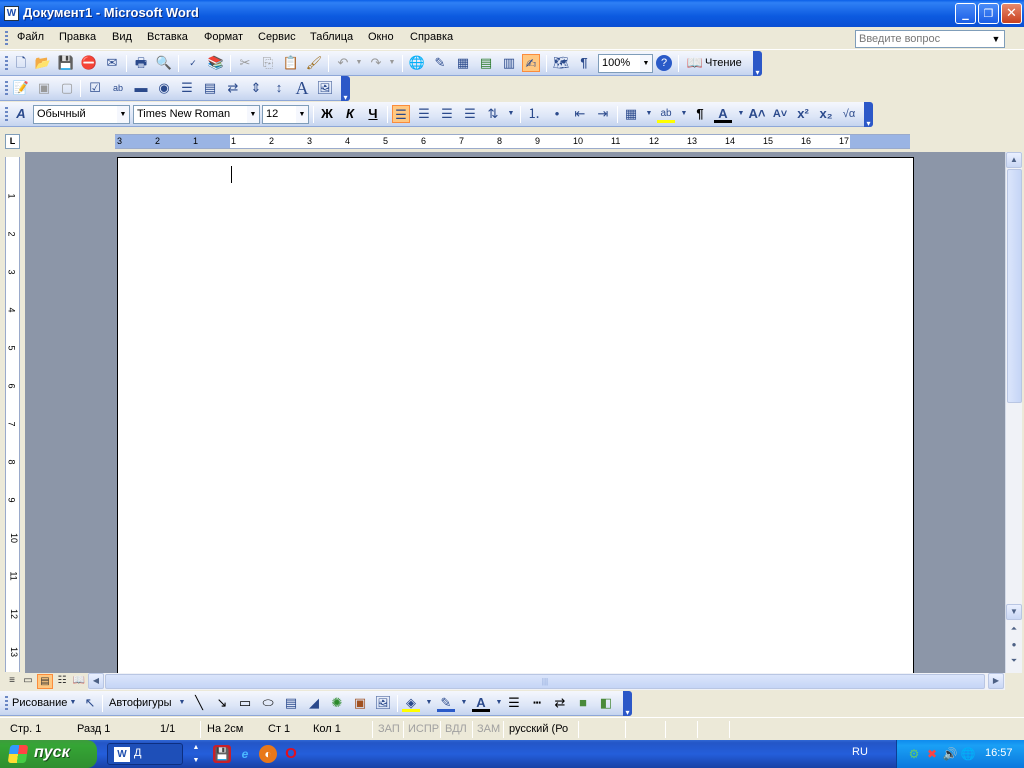  Describe the element at coordinates (392, 63) in the screenshot. I see `redo-dropdown-icon: ▼` at that location.